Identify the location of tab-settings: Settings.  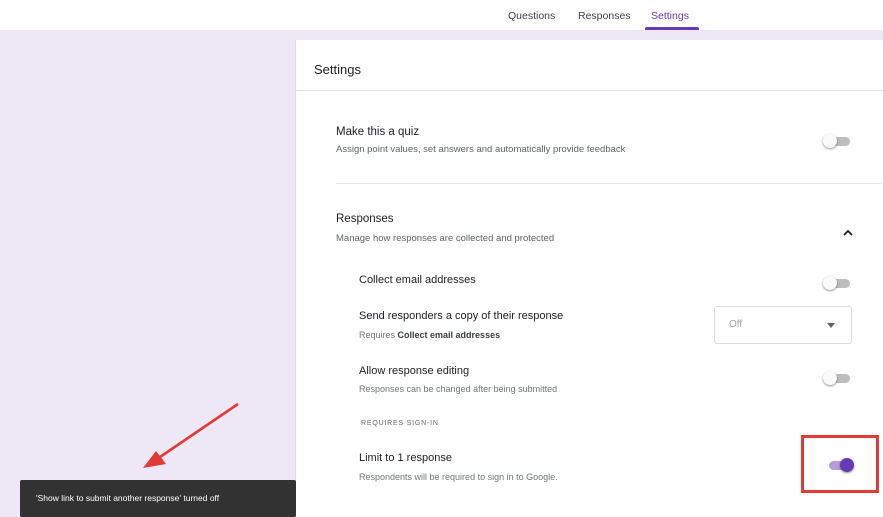
(670, 16).